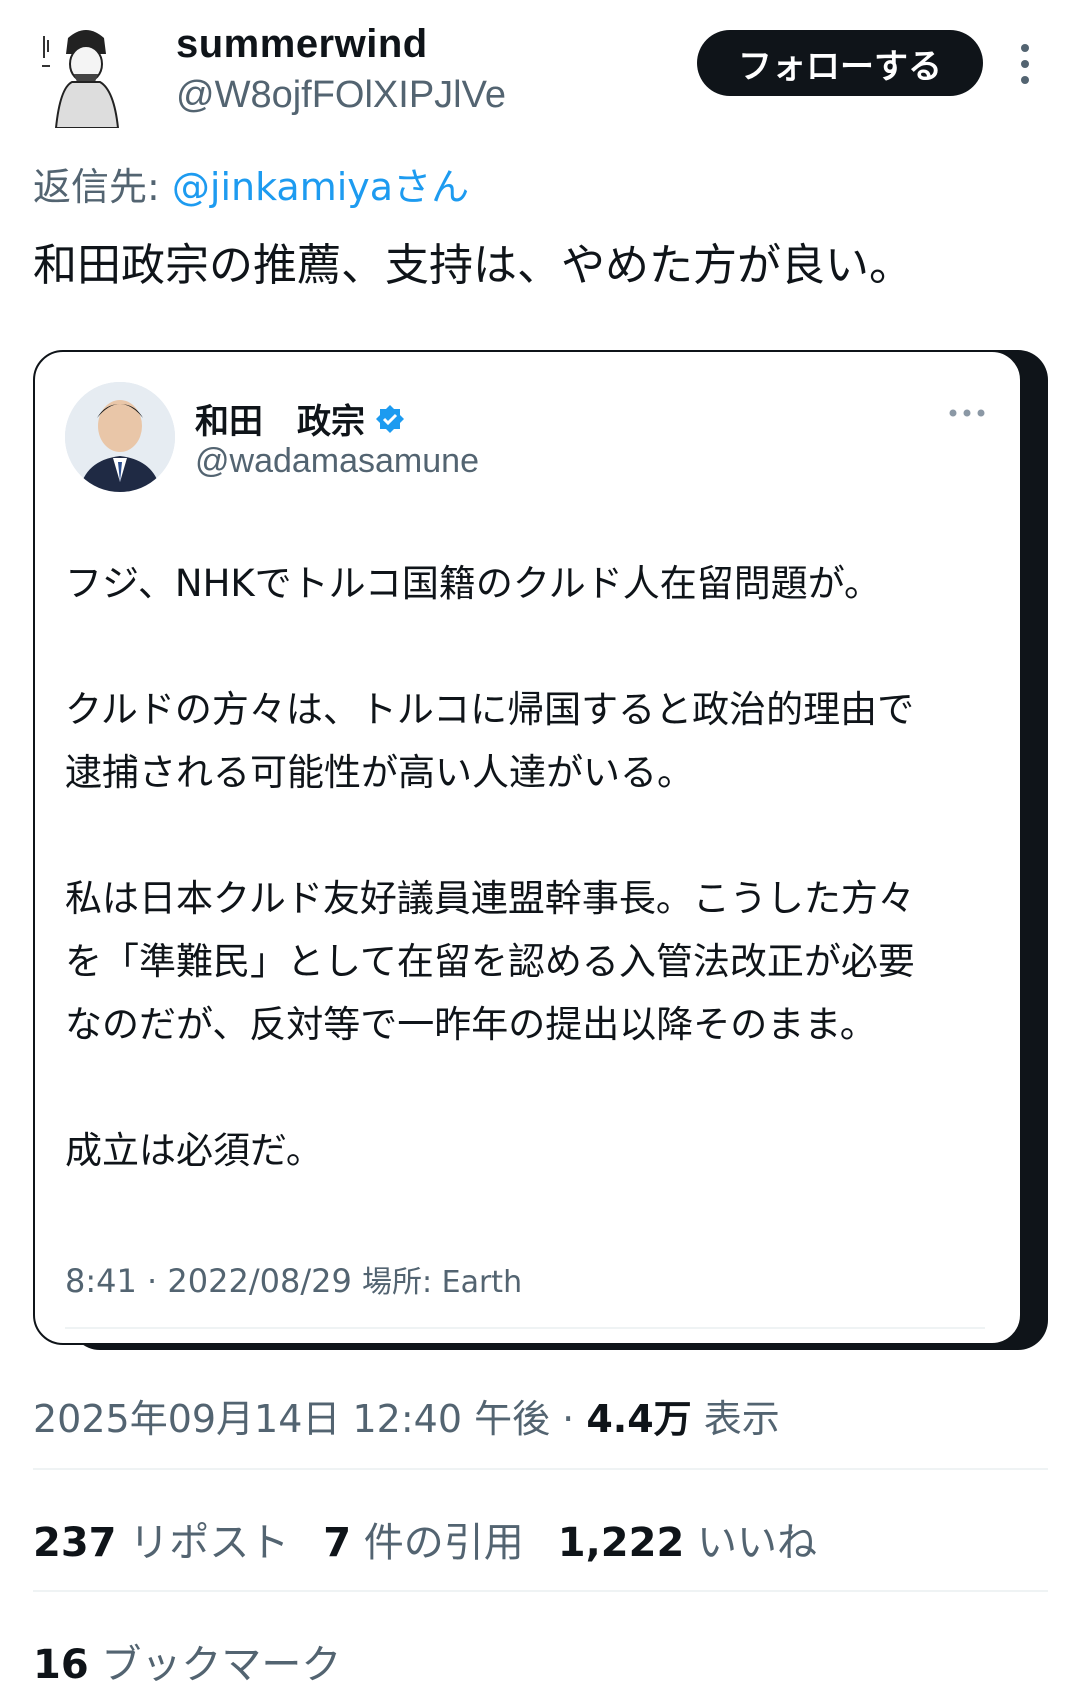 The image size is (1080, 1705). What do you see at coordinates (337, 1543) in the screenshot?
I see `quotes-count: 7` at bounding box center [337, 1543].